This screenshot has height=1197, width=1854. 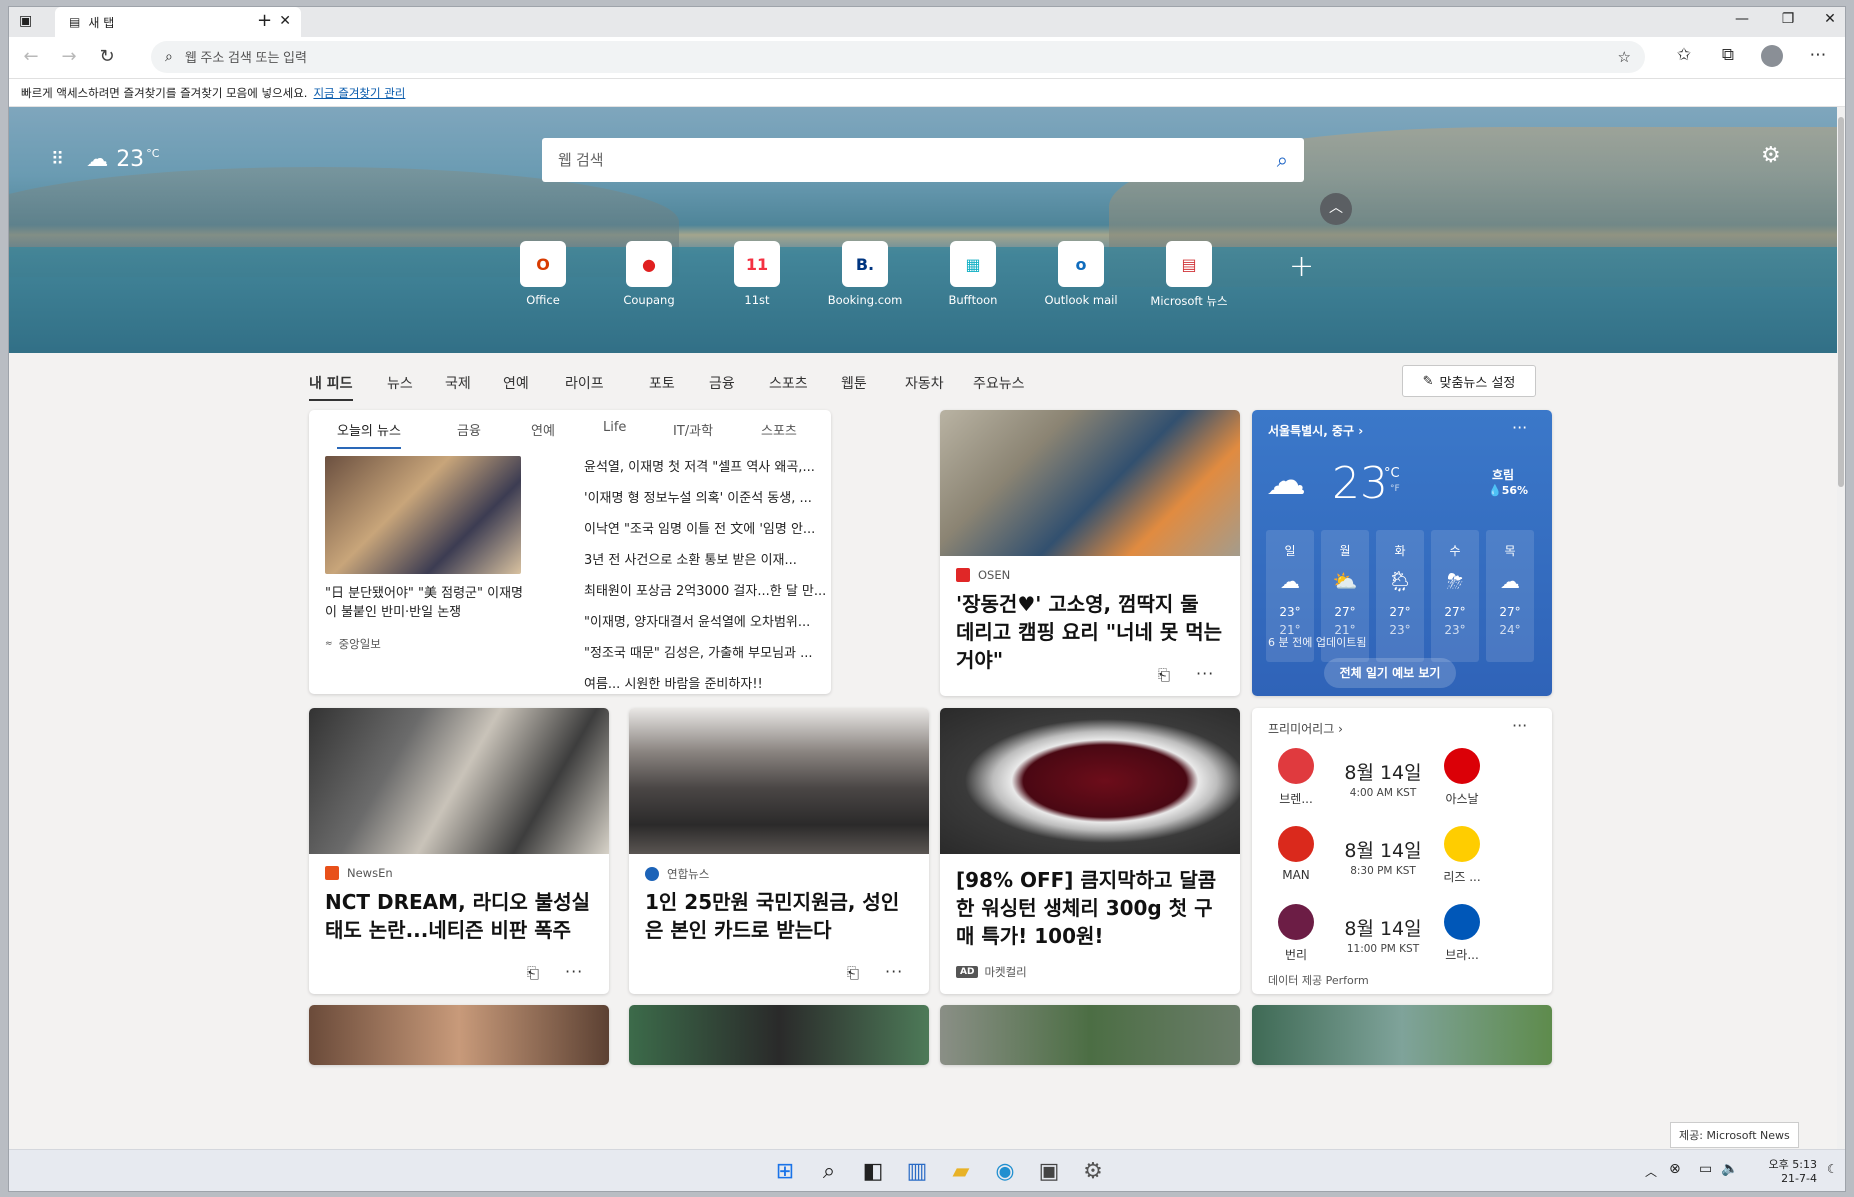 What do you see at coordinates (1742, 19) in the screenshot?
I see `minimize-icon: —` at bounding box center [1742, 19].